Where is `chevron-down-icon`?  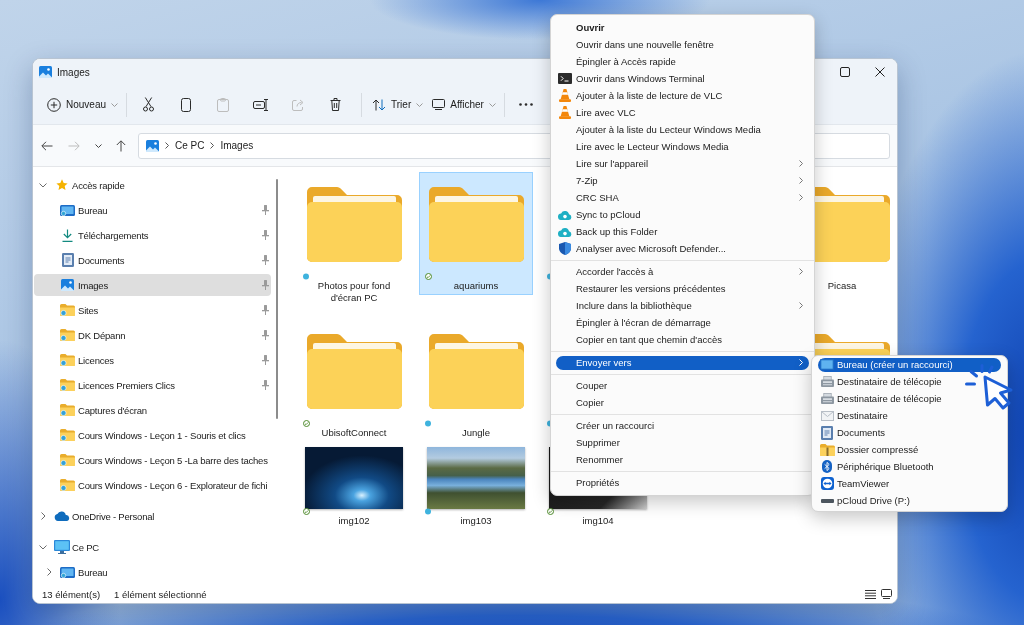 chevron-down-icon is located at coordinates (98, 145).